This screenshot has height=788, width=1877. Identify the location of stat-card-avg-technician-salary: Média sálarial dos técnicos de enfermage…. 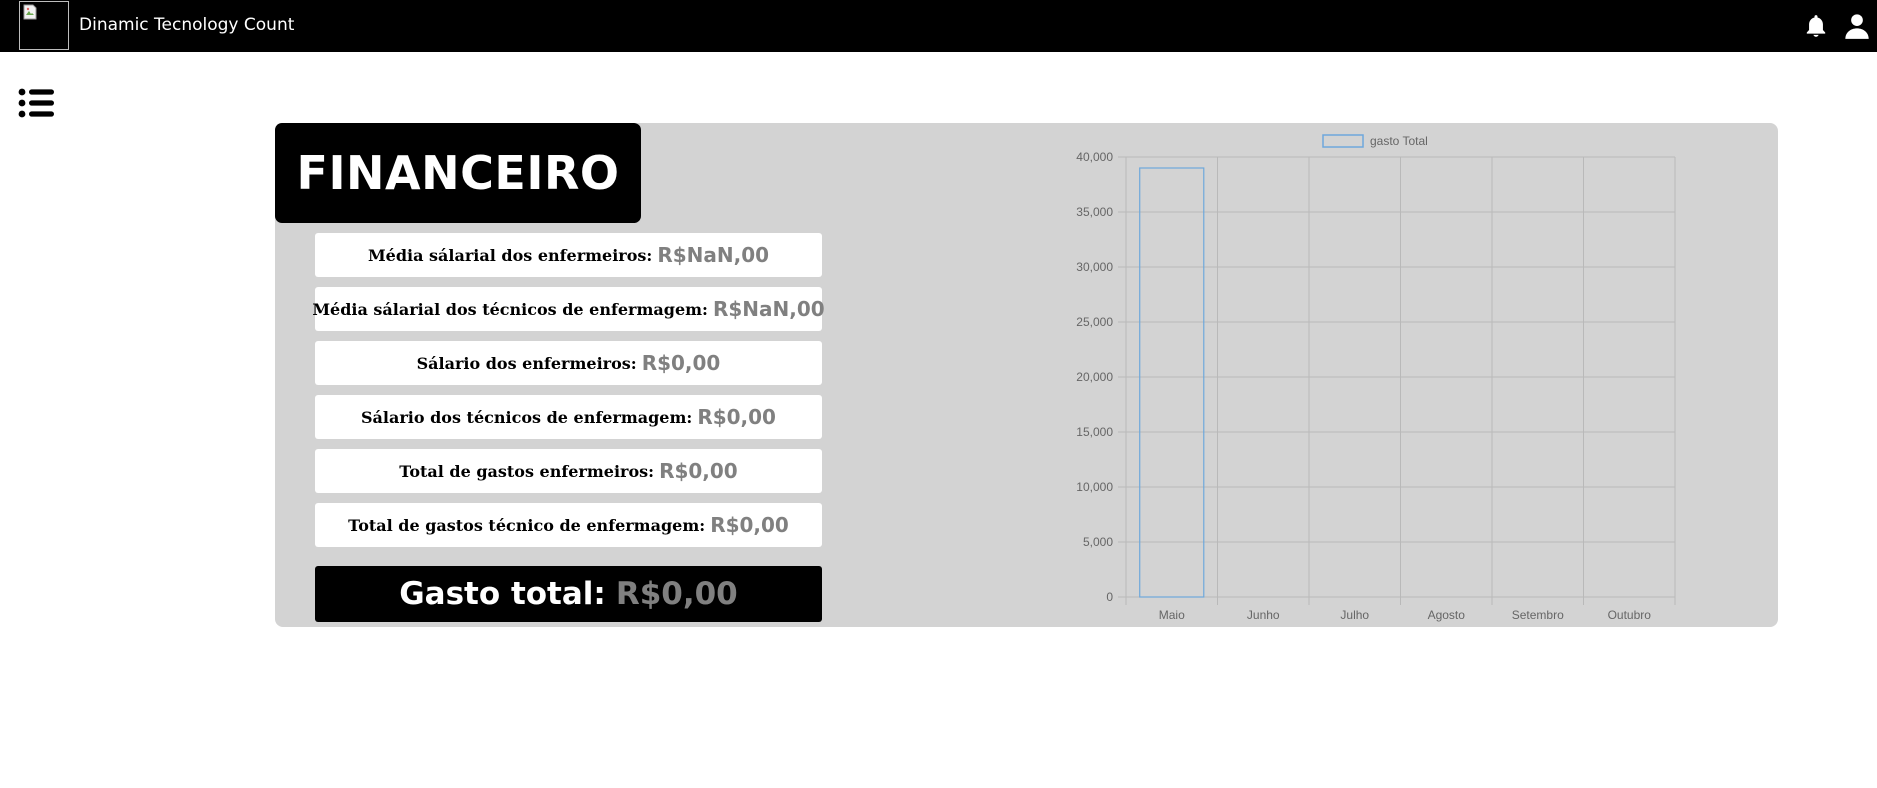
(568, 309).